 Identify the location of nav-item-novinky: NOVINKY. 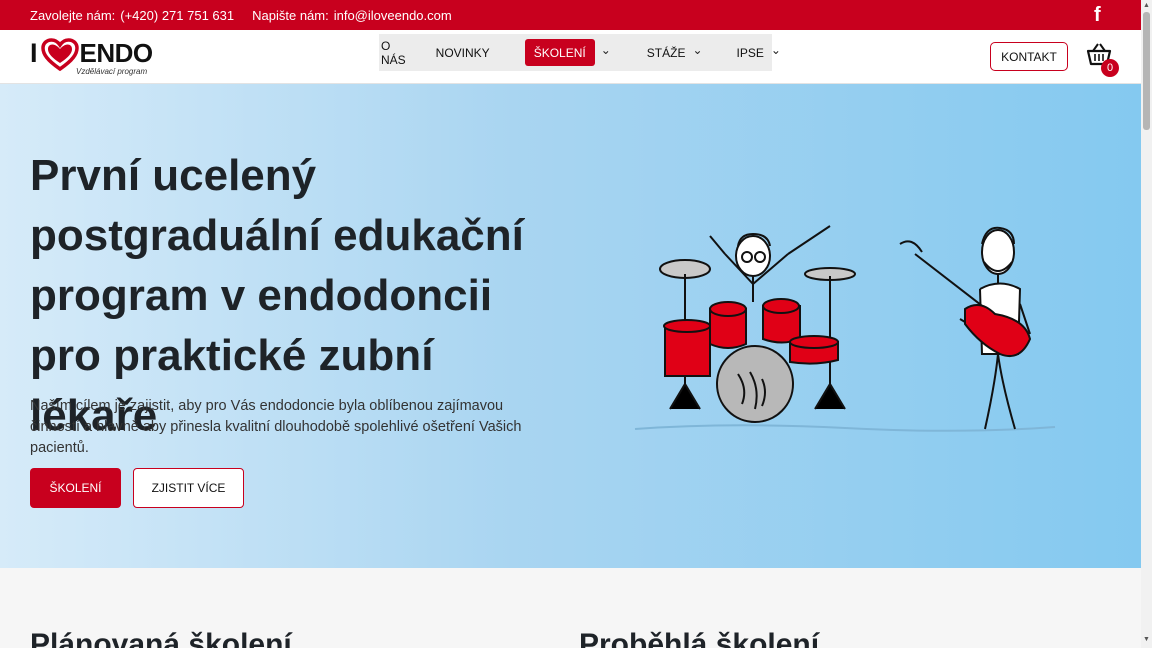
(463, 53).